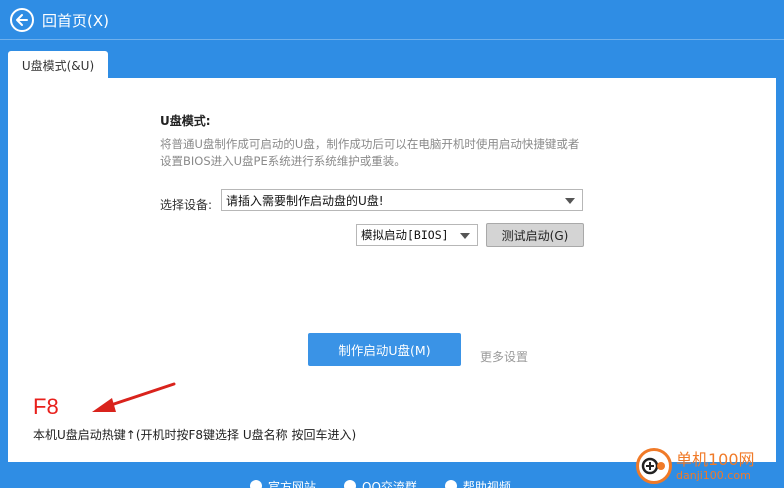  Describe the element at coordinates (22, 20) in the screenshot. I see `back-arrow-icon` at that location.